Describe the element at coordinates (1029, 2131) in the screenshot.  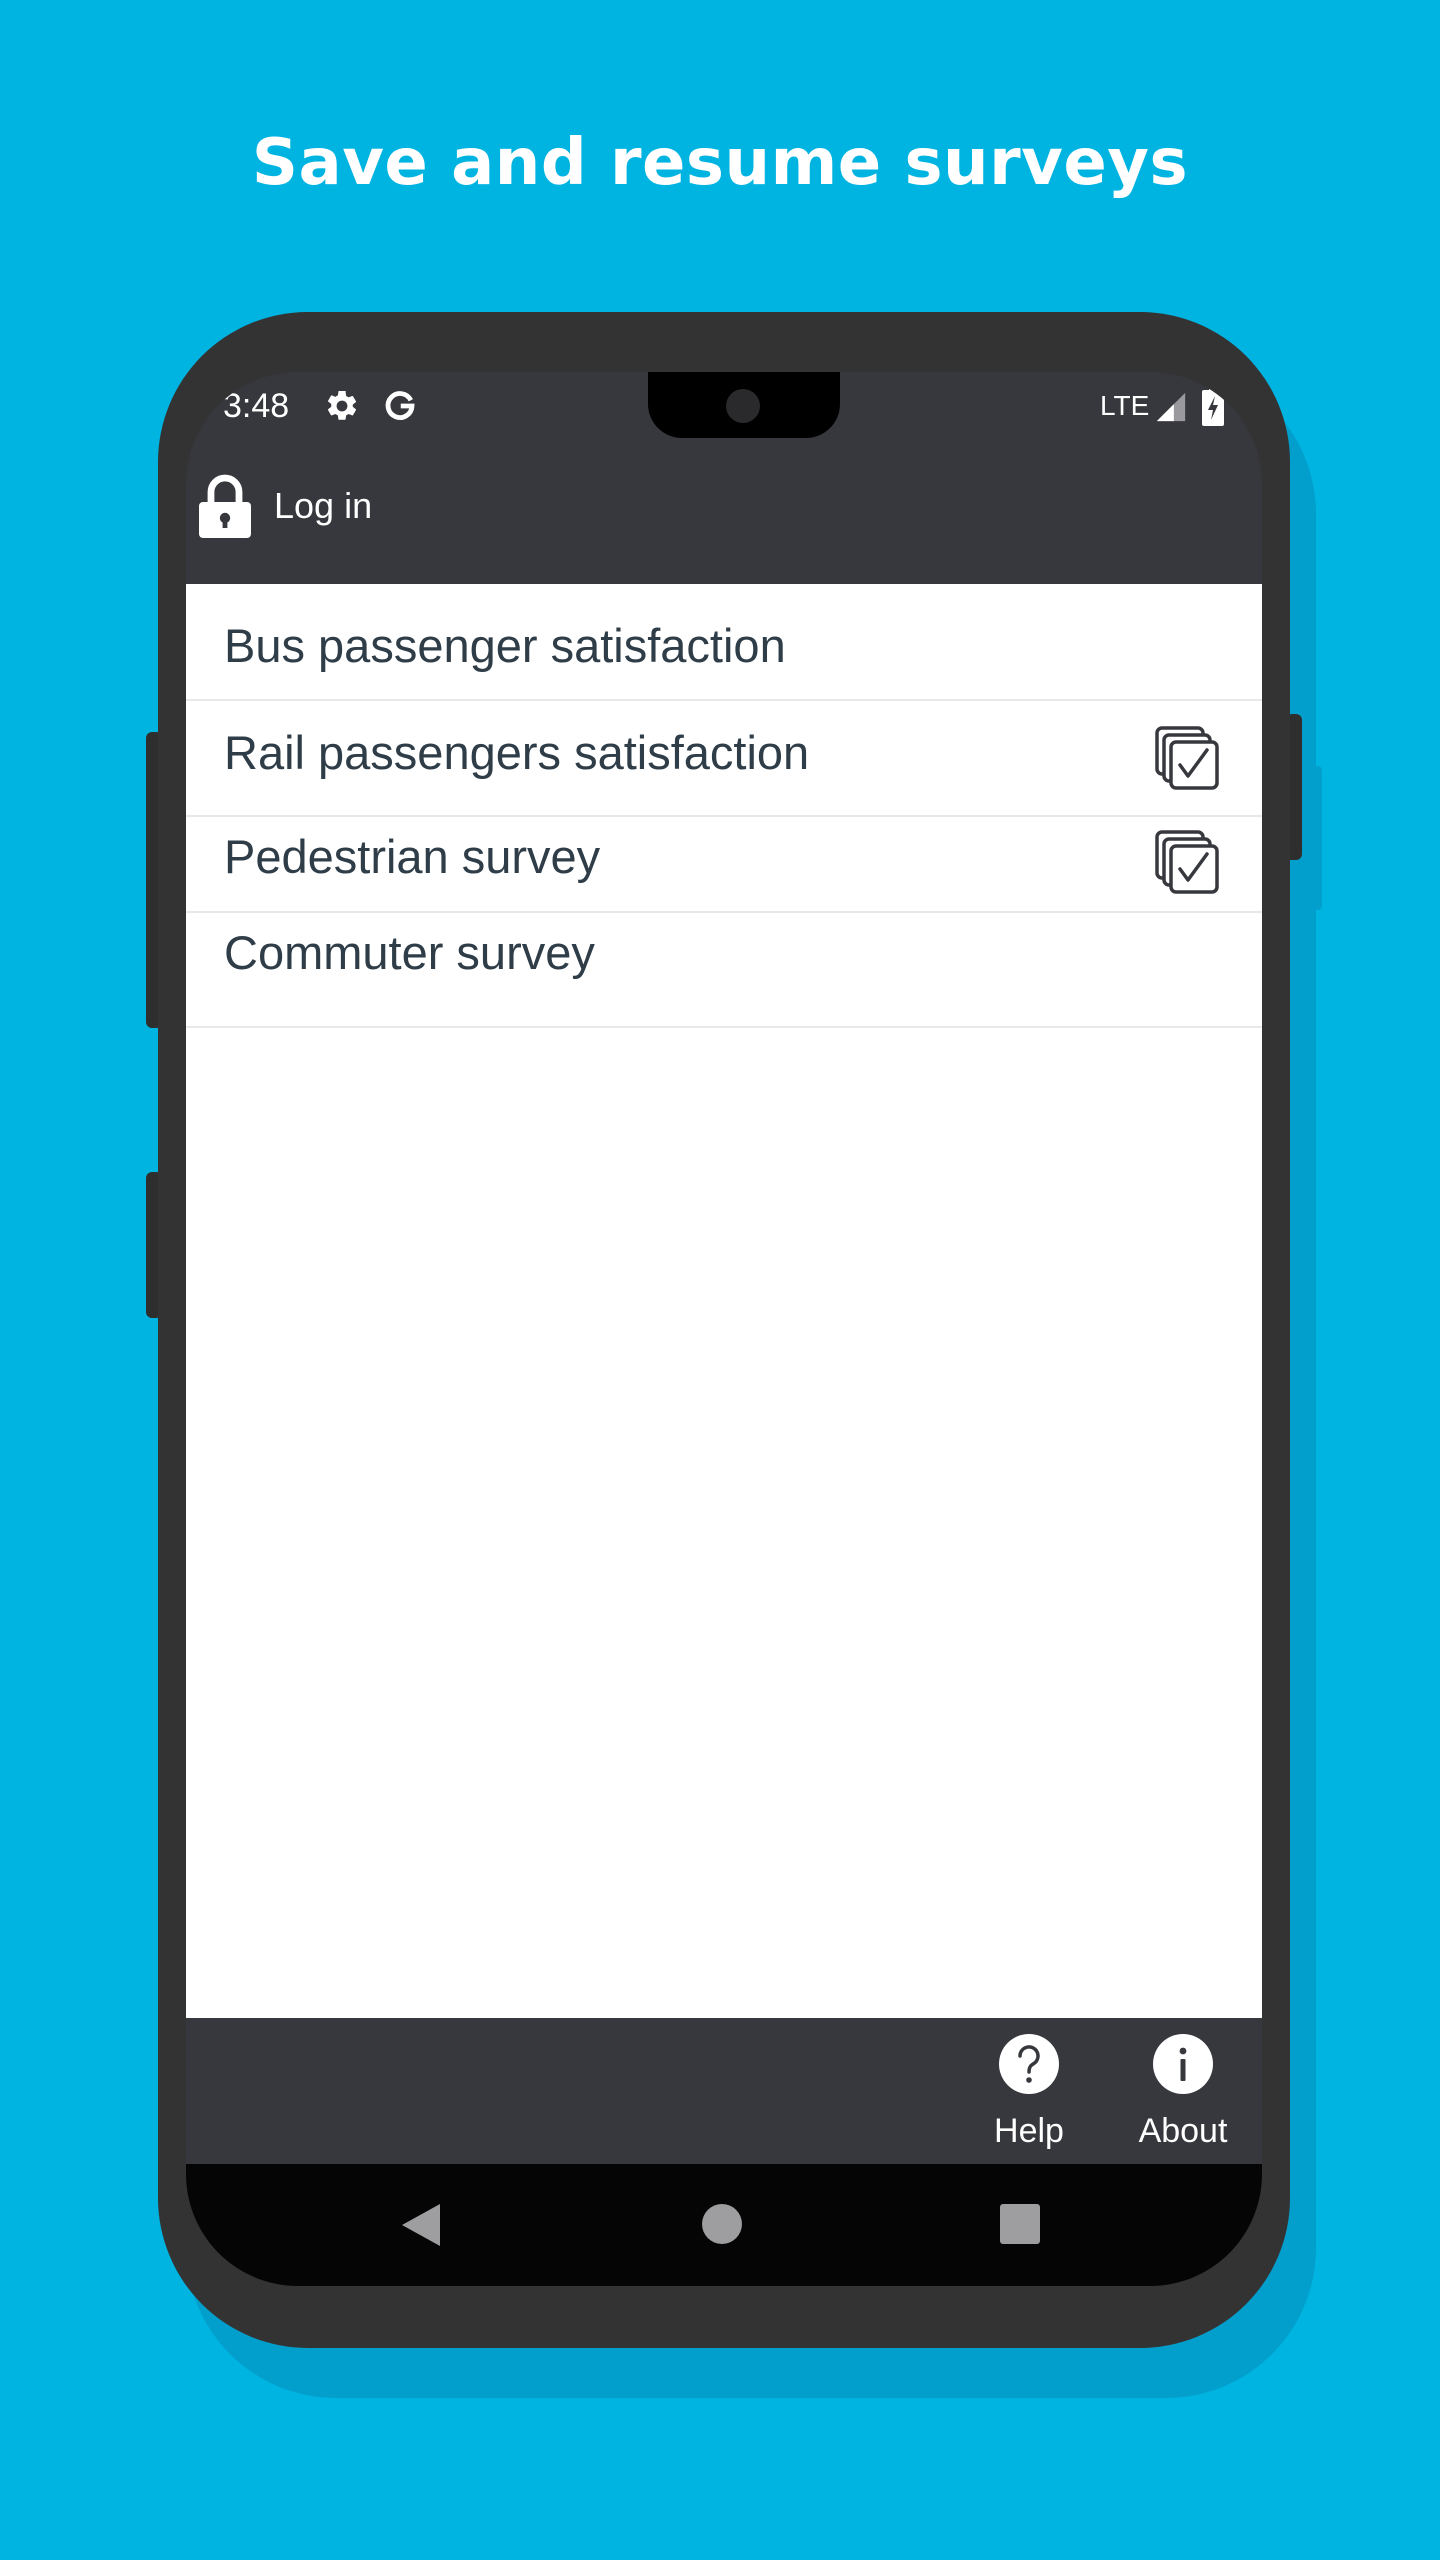
I see `help-label: Help` at that location.